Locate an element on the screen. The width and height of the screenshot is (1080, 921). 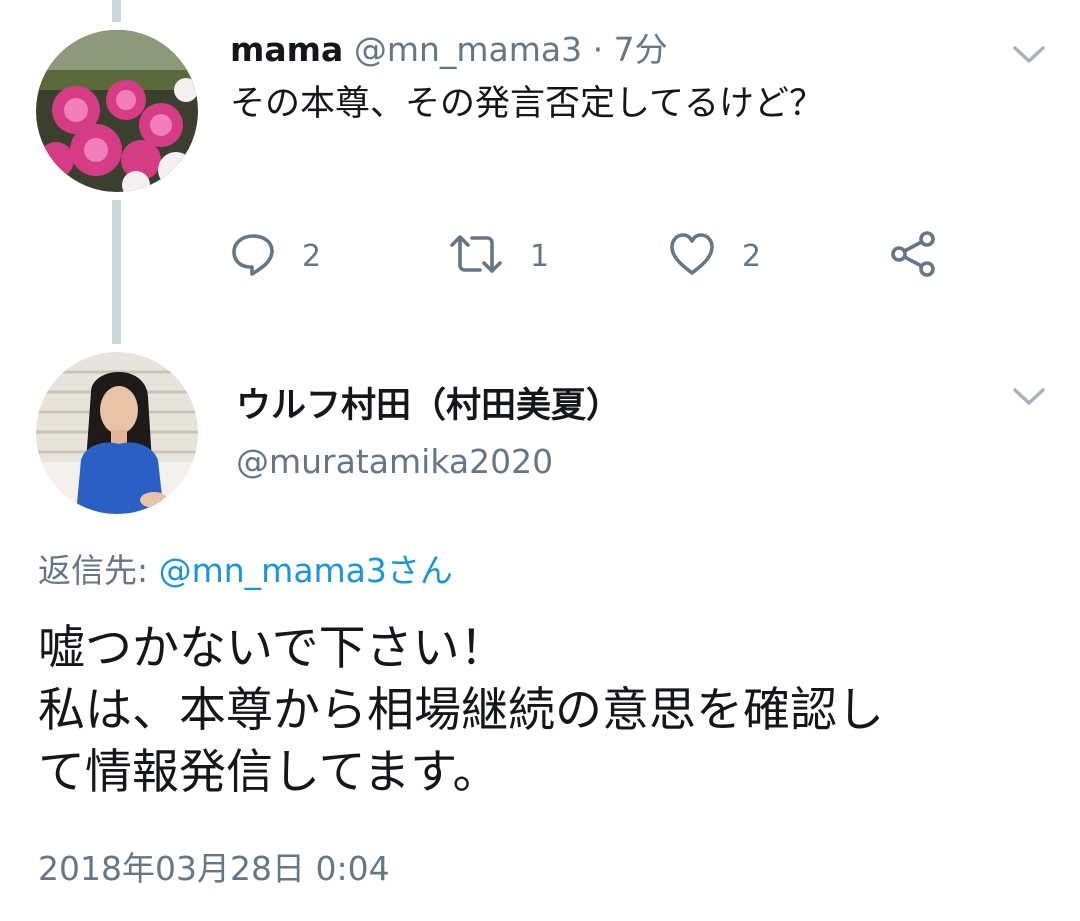
tweet2-timestamp: 2018年03月28日 0:04 is located at coordinates (214, 869).